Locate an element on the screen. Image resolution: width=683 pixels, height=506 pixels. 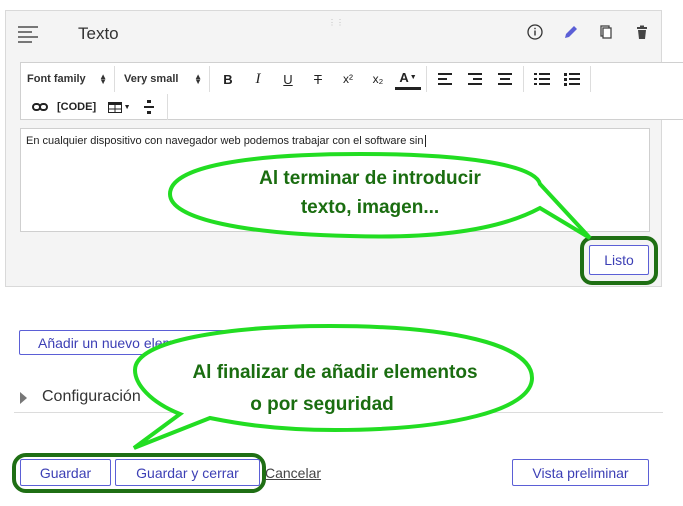
listo-button: Listo is located at coordinates (619, 260).